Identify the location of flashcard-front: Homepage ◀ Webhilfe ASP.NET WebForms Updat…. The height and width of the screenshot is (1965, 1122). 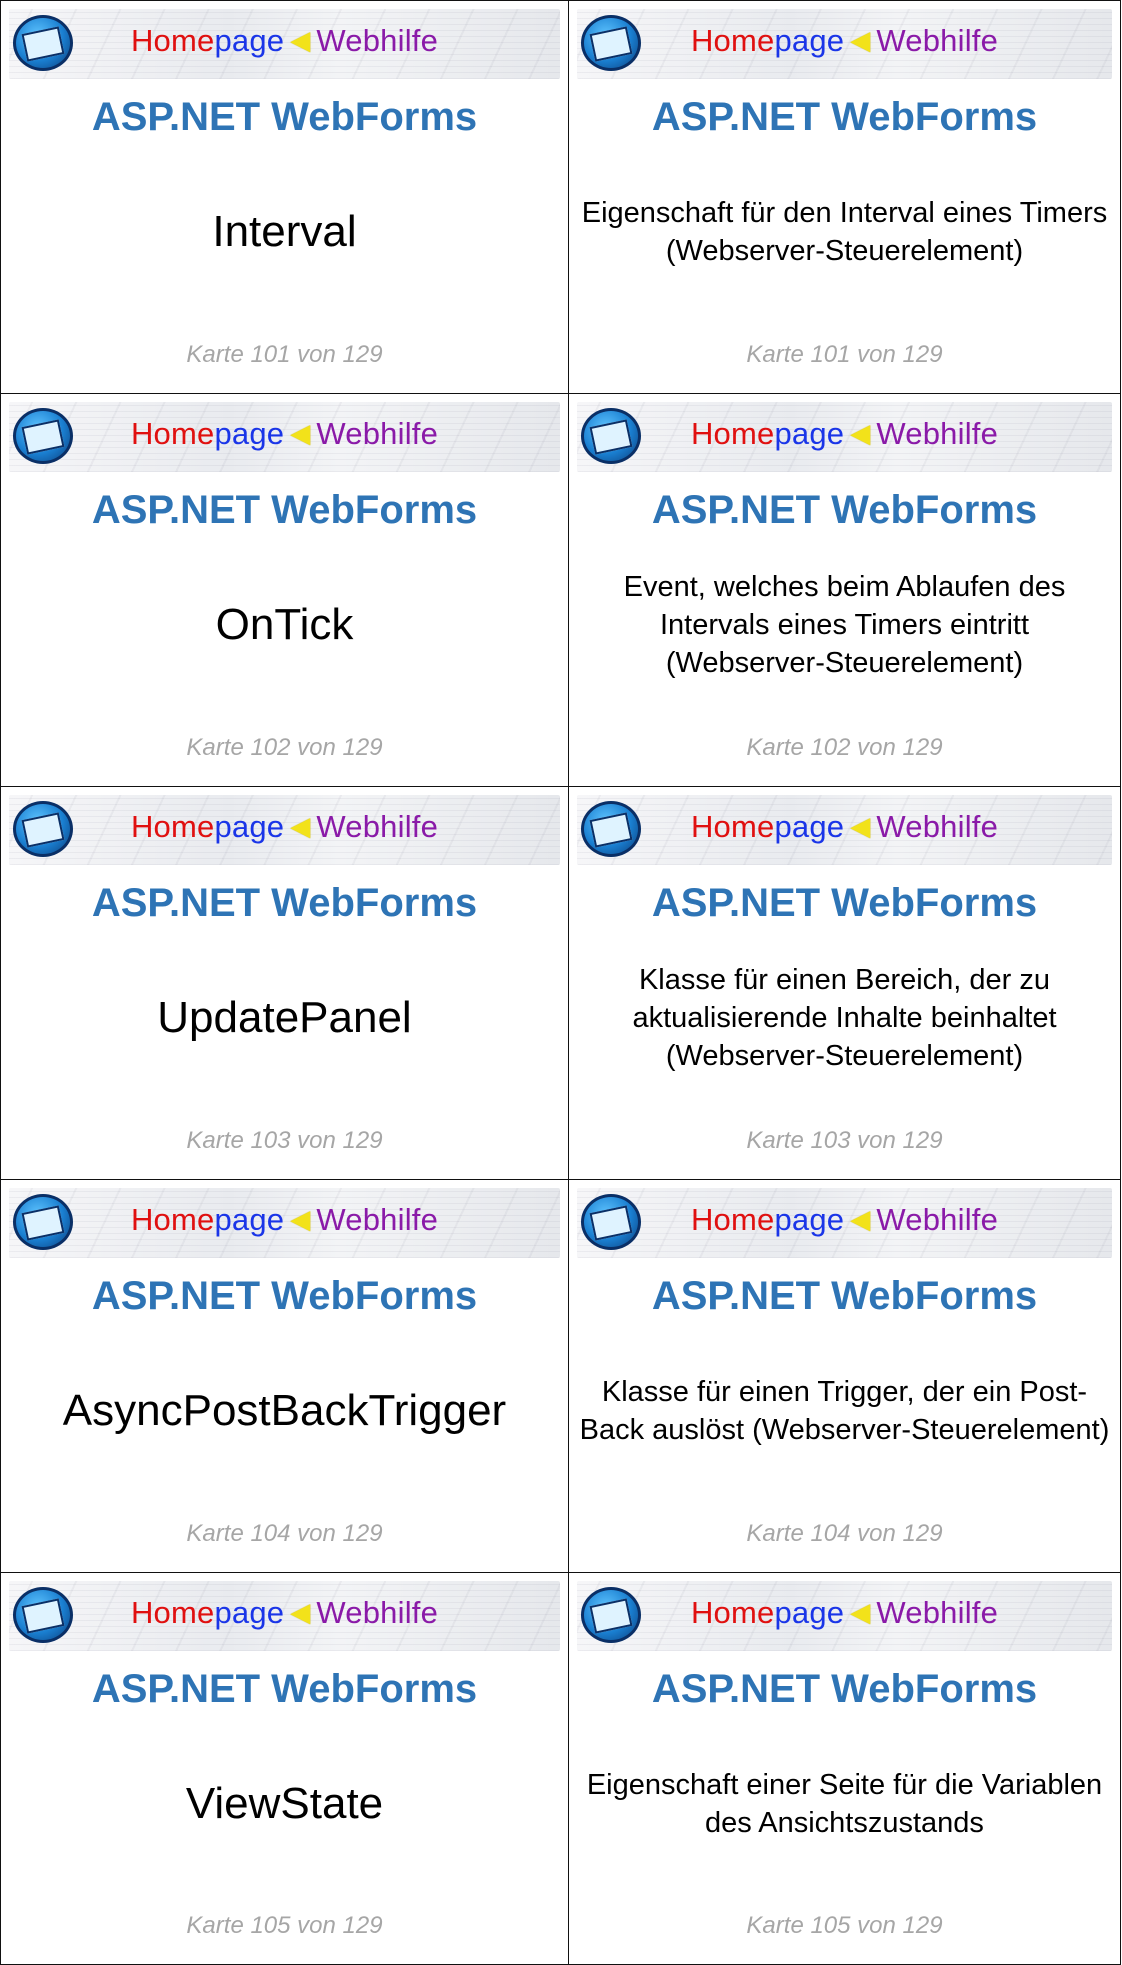
(284, 982).